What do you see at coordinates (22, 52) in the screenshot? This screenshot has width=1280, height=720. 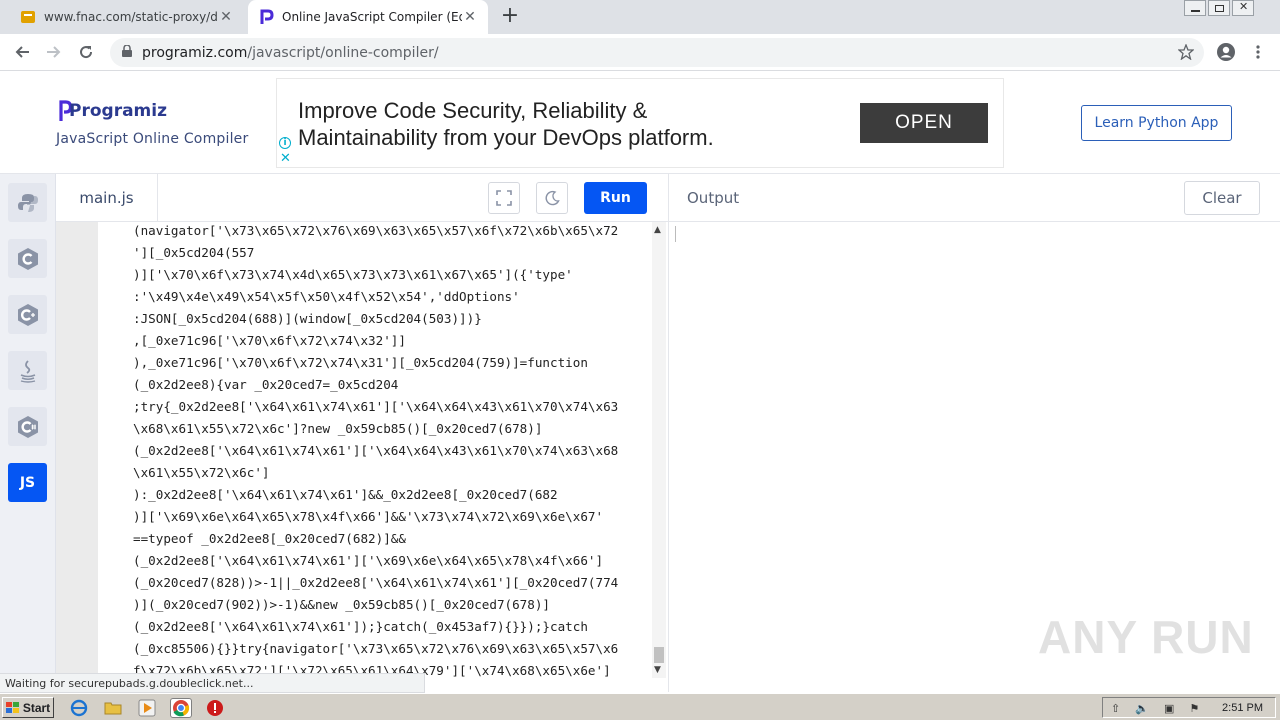 I see `back-icon` at bounding box center [22, 52].